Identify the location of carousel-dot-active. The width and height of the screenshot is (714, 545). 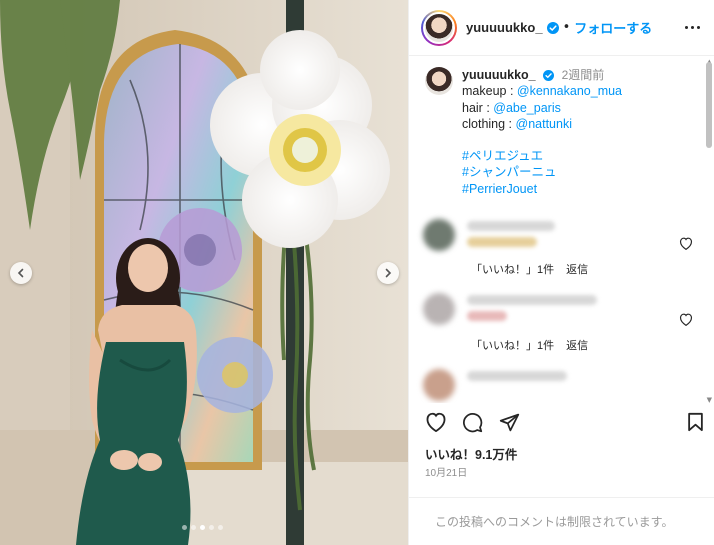
(202, 527).